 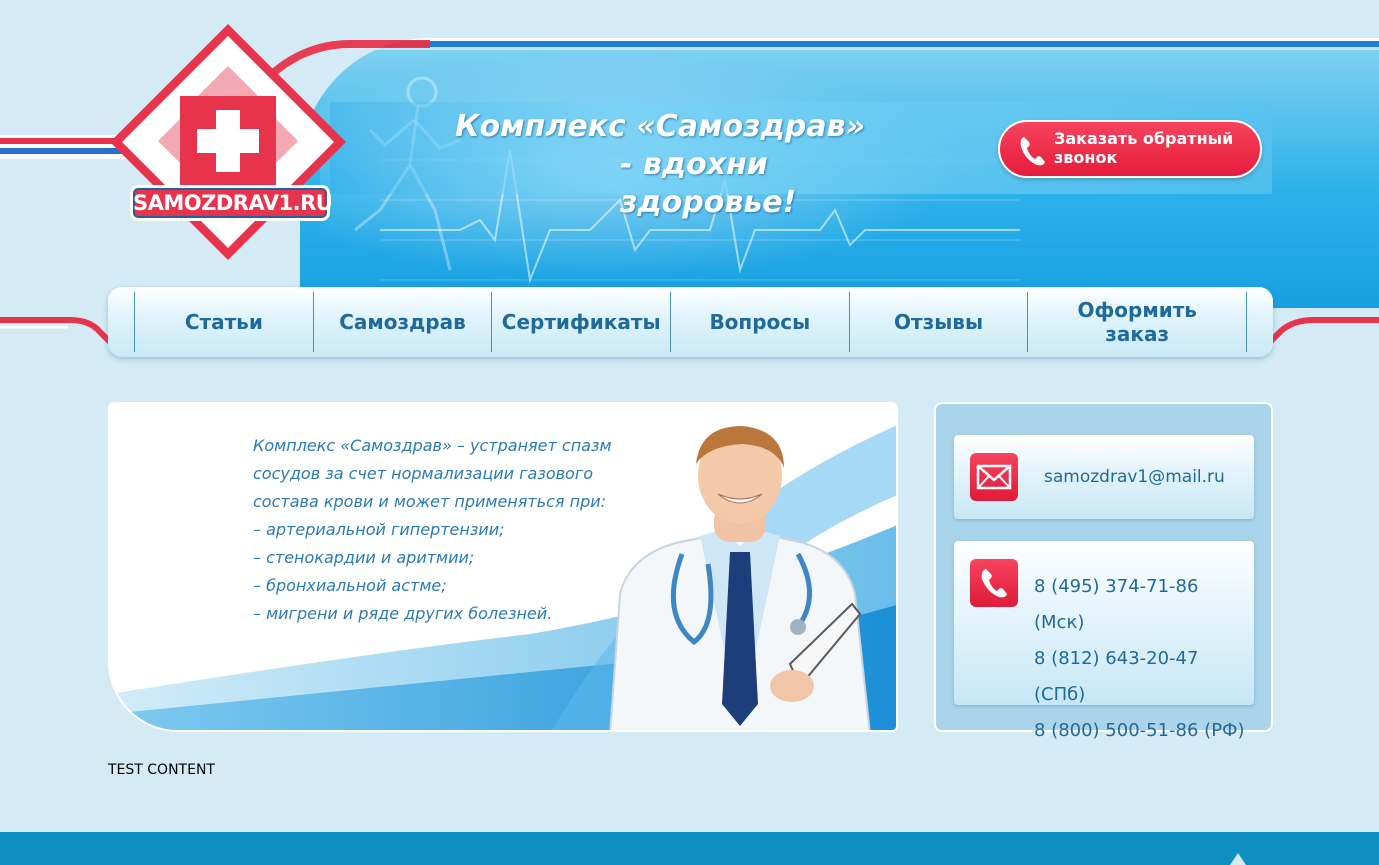 I want to click on promo-line: – стенокардии и аритмии;, so click(x=364, y=557).